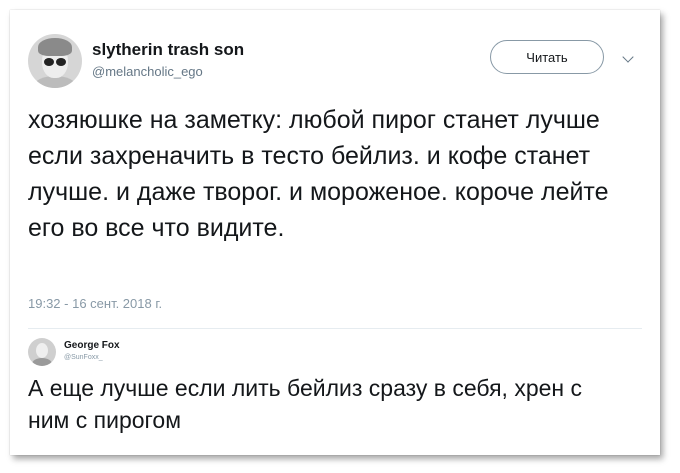  I want to click on reply-avatar, so click(42, 352).